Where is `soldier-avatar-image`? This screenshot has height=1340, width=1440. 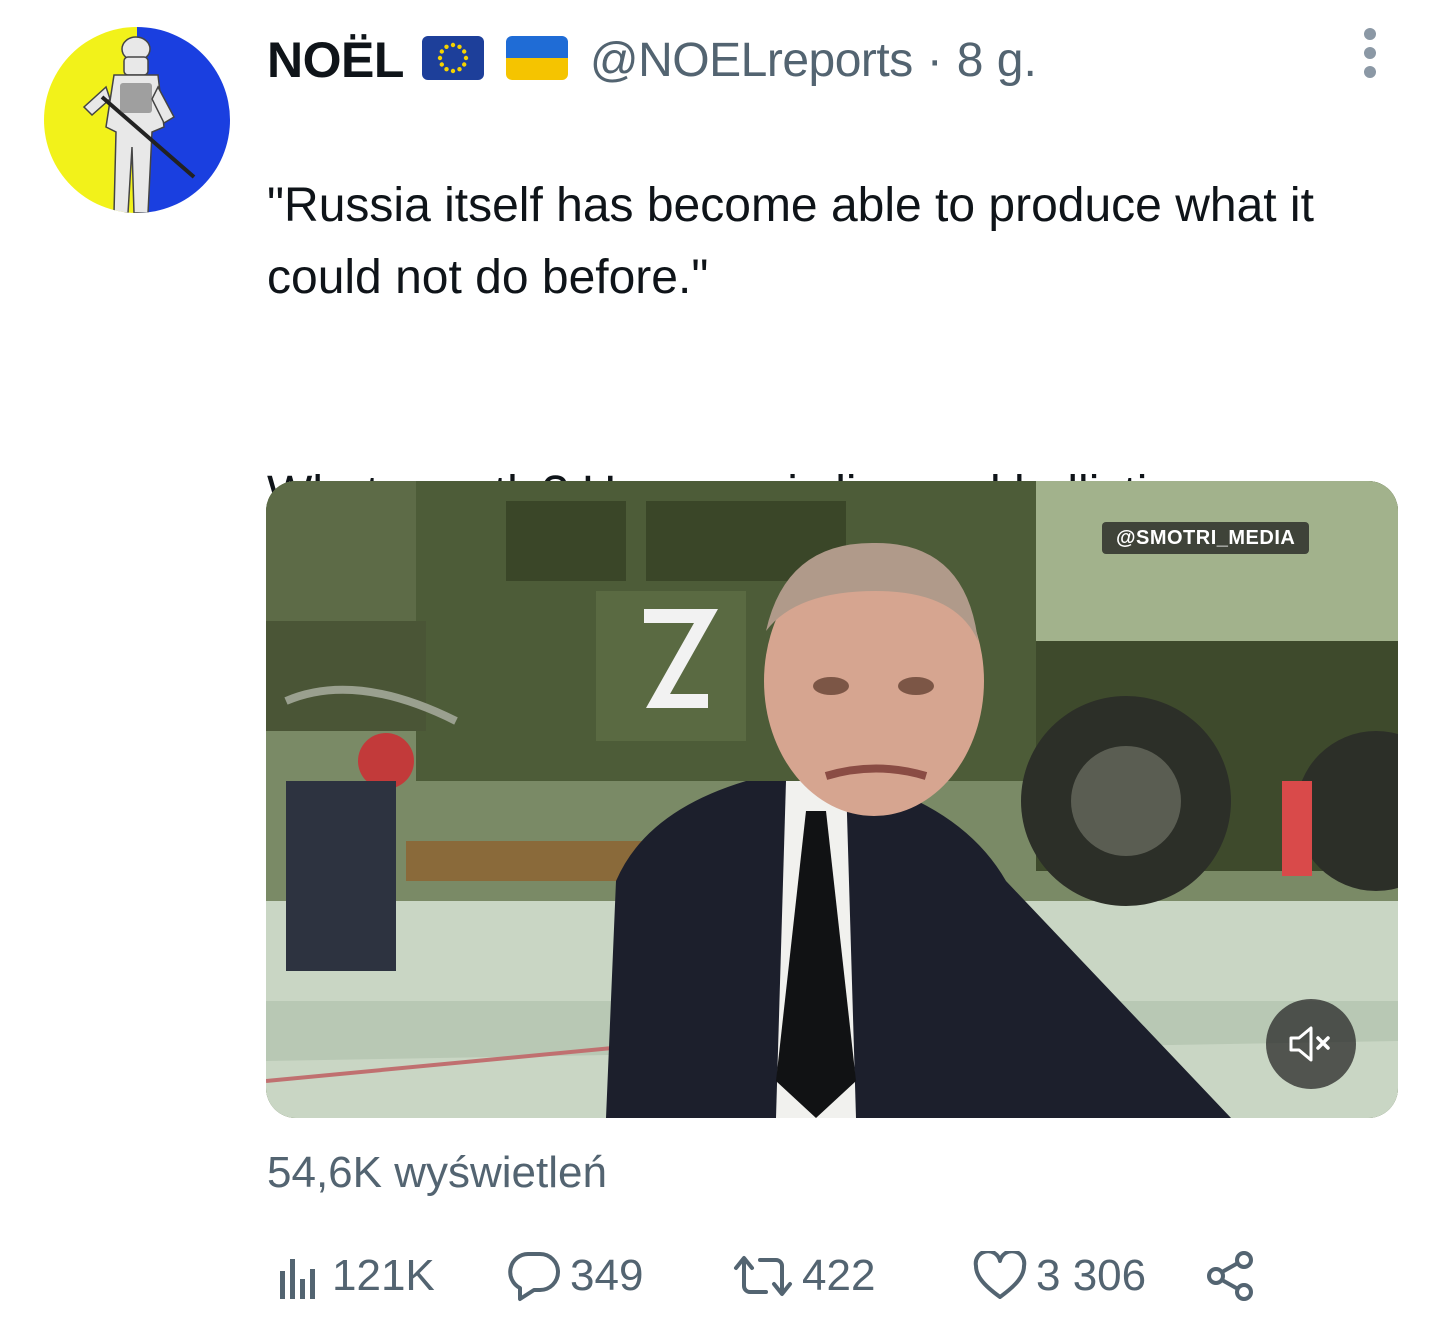 soldier-avatar-image is located at coordinates (137, 120).